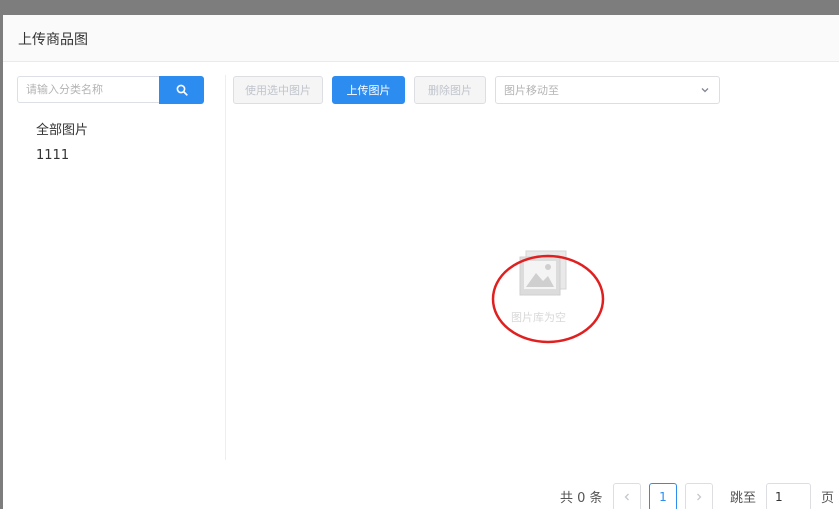 The height and width of the screenshot is (509, 839). Describe the element at coordinates (88, 89) in the screenshot. I see `category-search-input` at that location.